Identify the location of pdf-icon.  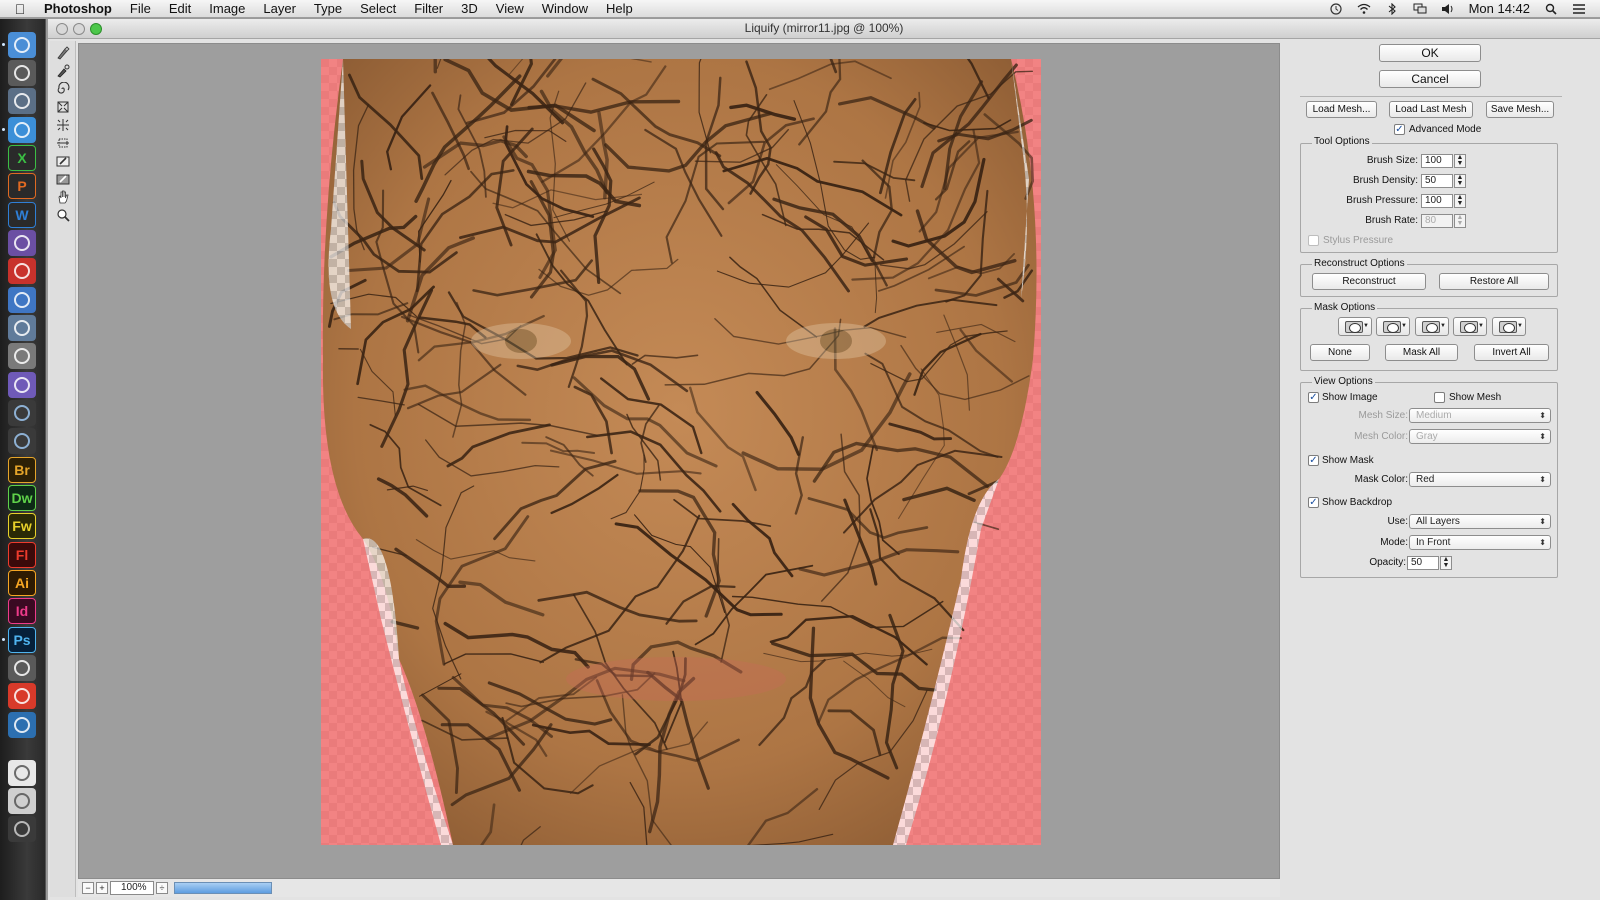
(22, 696).